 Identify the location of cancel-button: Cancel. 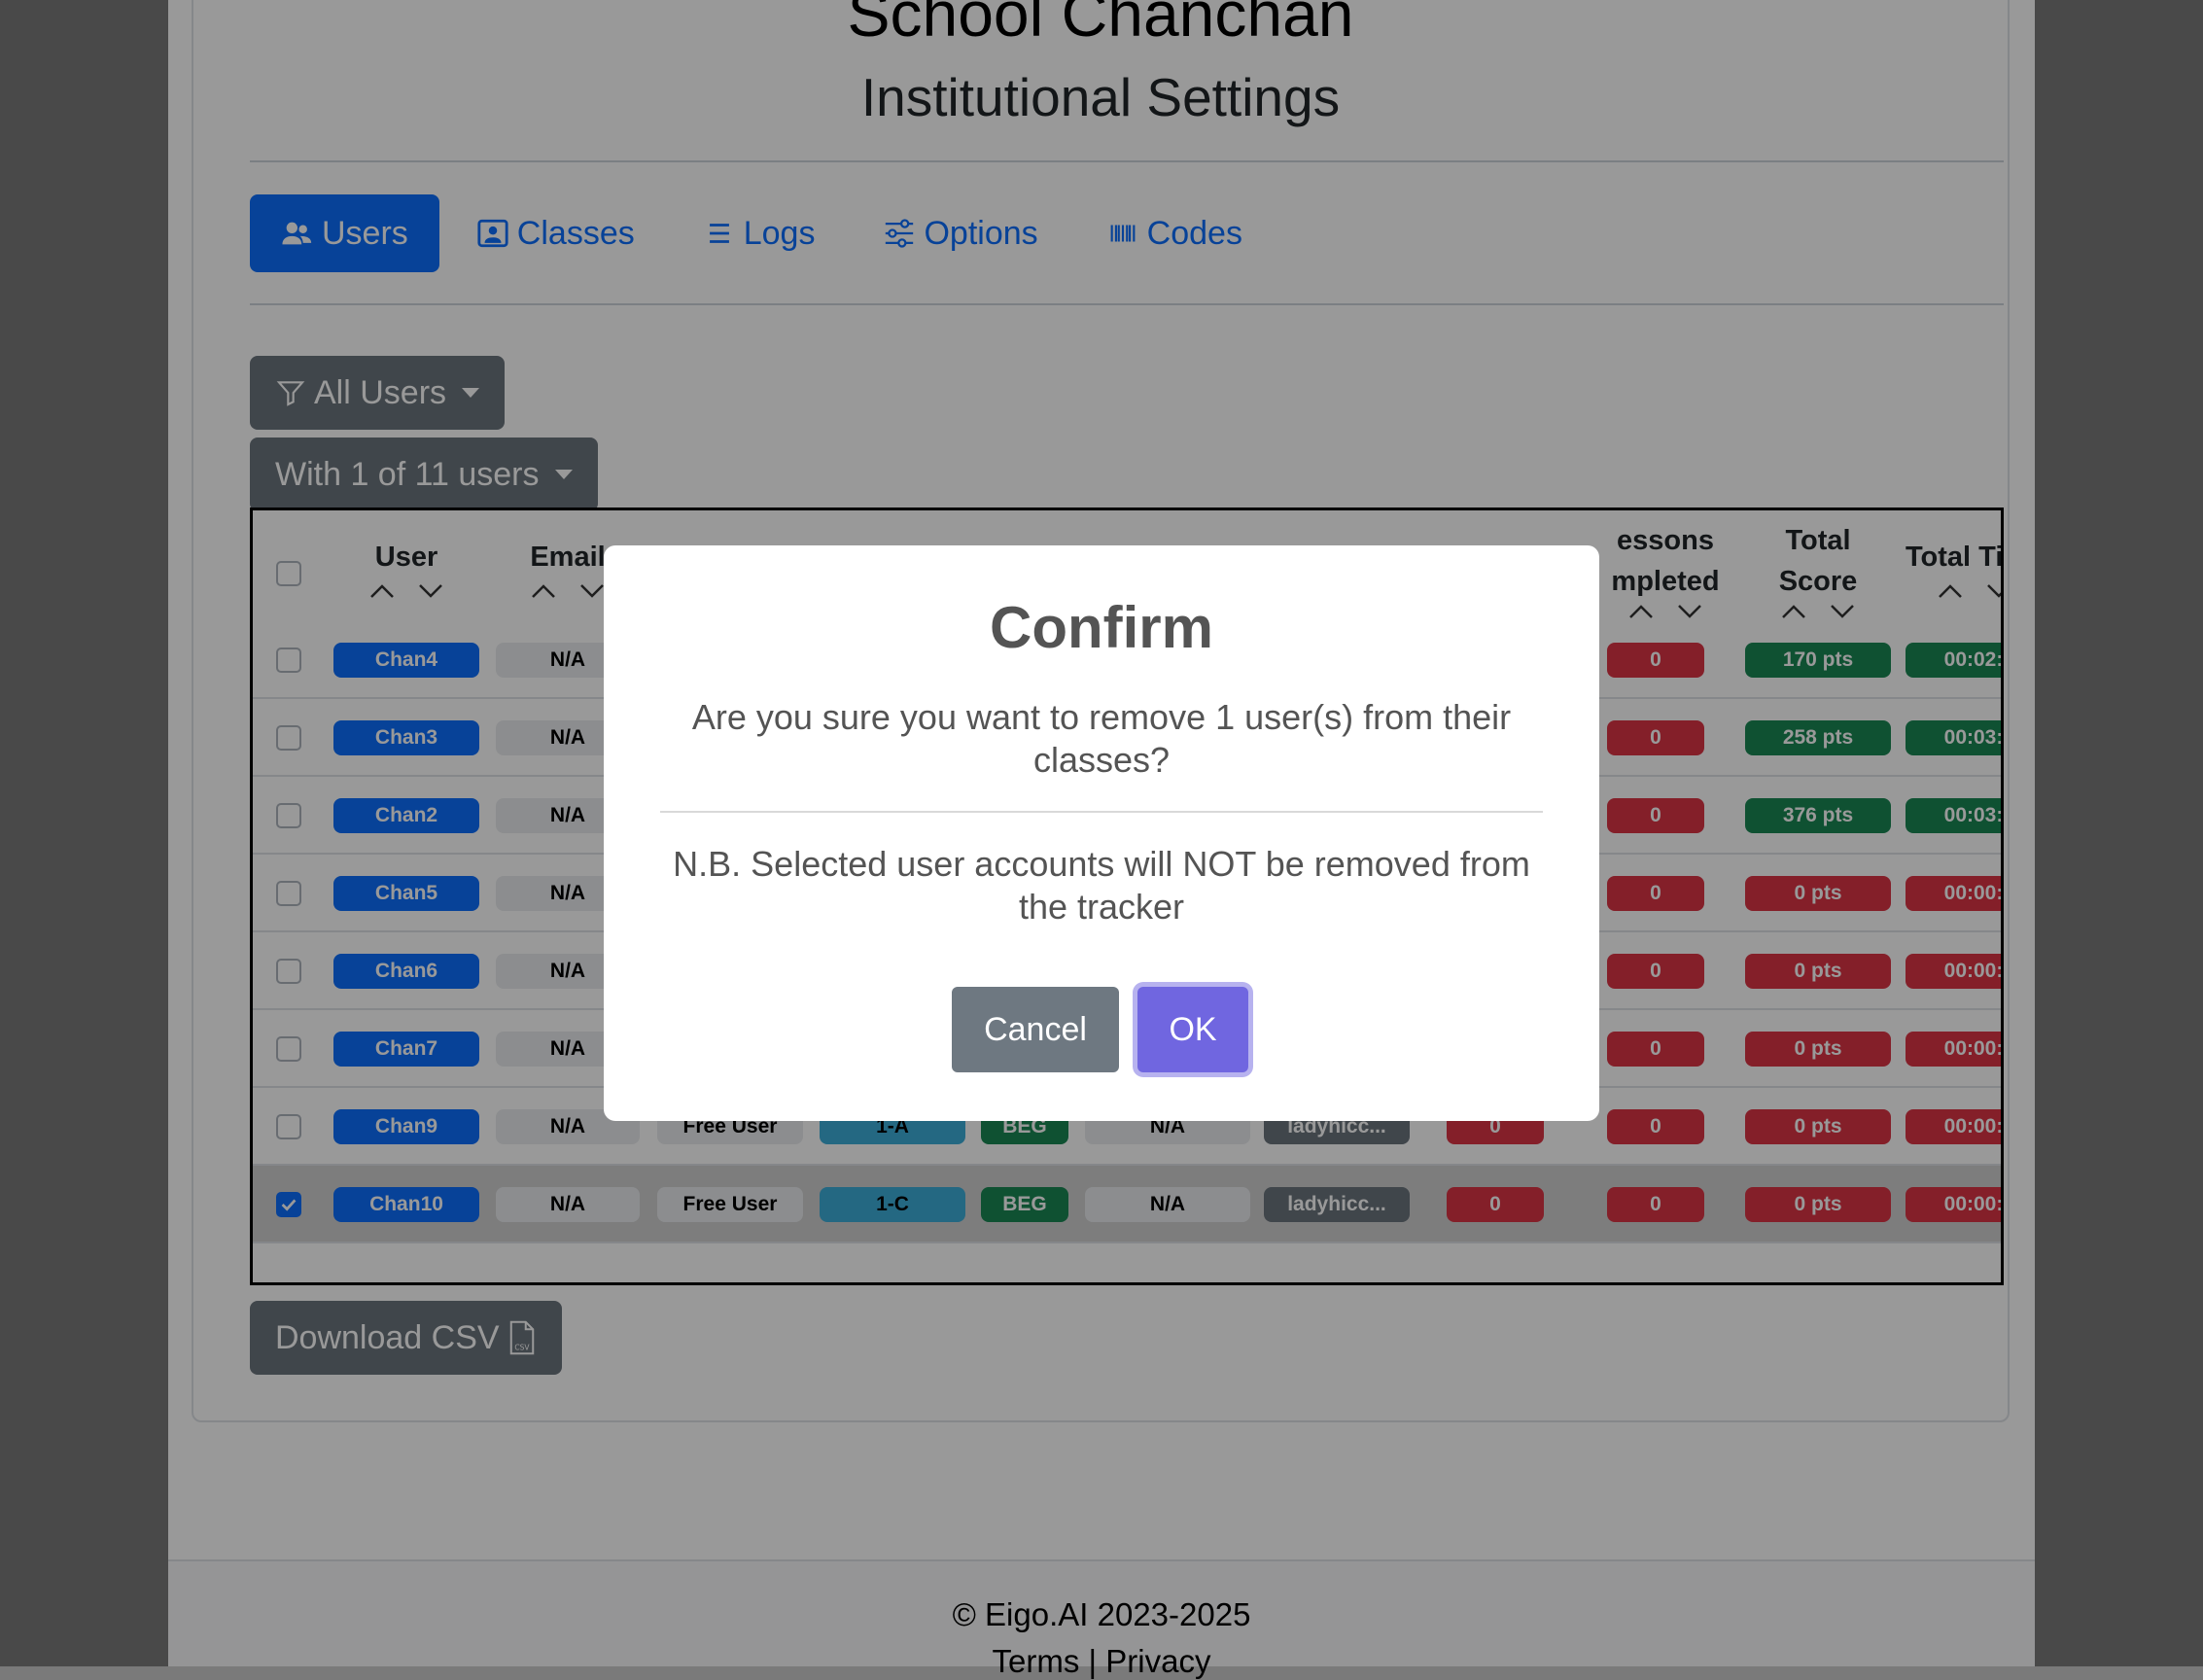
(1036, 1029).